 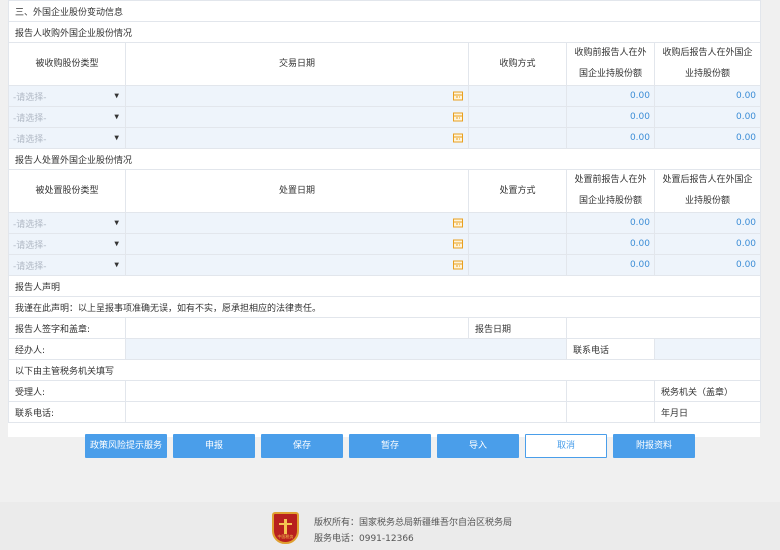 What do you see at coordinates (285, 528) in the screenshot?
I see `tax-emblem-icon: 中国税务` at bounding box center [285, 528].